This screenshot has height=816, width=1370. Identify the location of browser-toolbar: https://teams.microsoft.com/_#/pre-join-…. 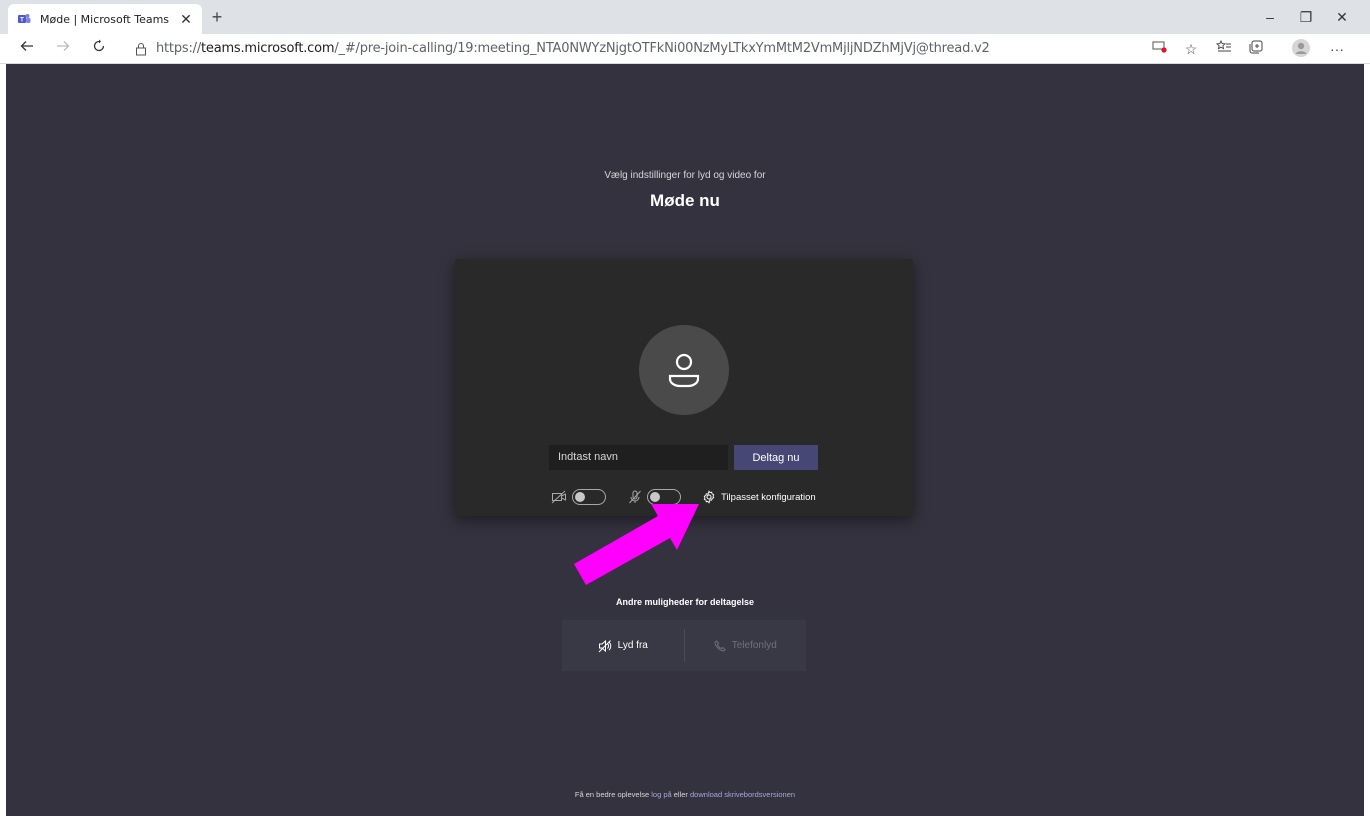
(685, 49).